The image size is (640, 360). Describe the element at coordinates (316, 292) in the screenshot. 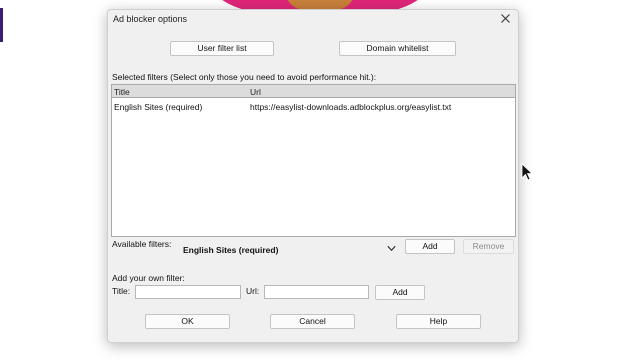

I see `url-input` at that location.